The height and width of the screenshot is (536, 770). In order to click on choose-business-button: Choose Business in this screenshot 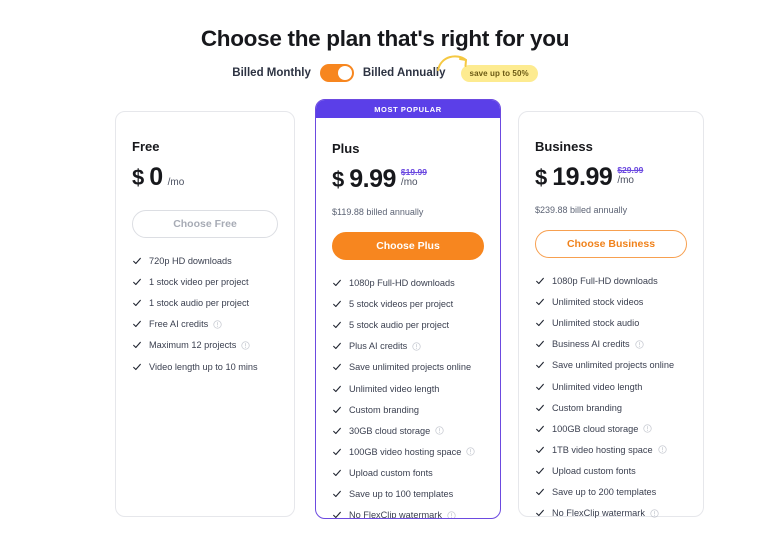, I will do `click(611, 244)`.